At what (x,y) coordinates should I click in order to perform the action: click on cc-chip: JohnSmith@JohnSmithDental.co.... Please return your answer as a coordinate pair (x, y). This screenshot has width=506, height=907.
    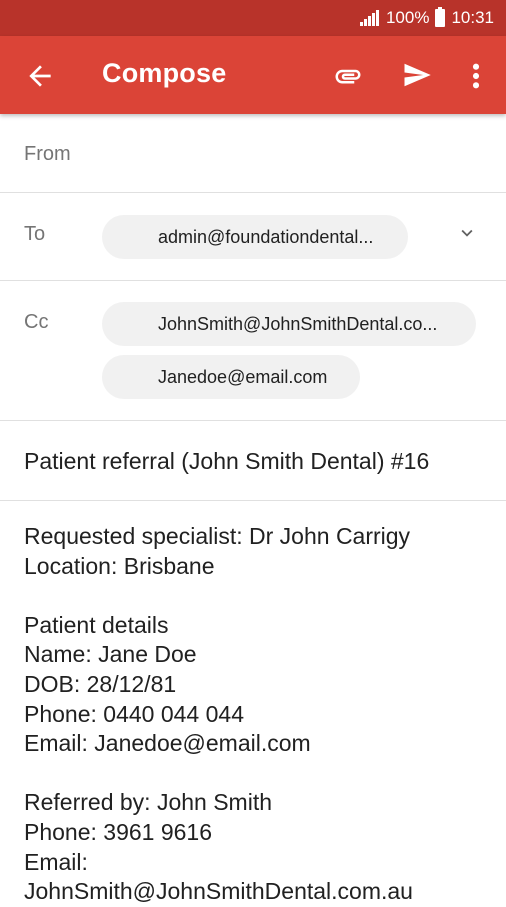
    Looking at the image, I should click on (289, 324).